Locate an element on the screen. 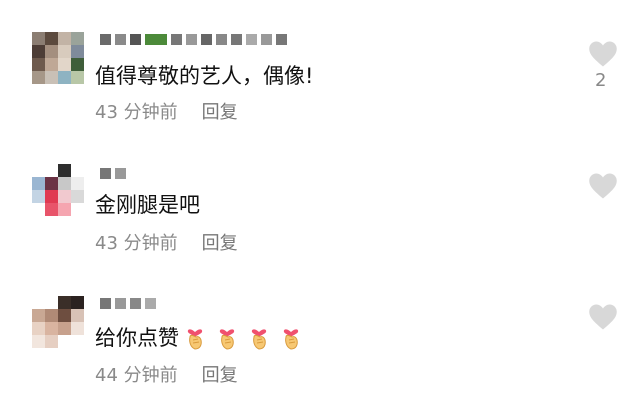  comment-text: 金刚腿是吧 is located at coordinates (147, 205).